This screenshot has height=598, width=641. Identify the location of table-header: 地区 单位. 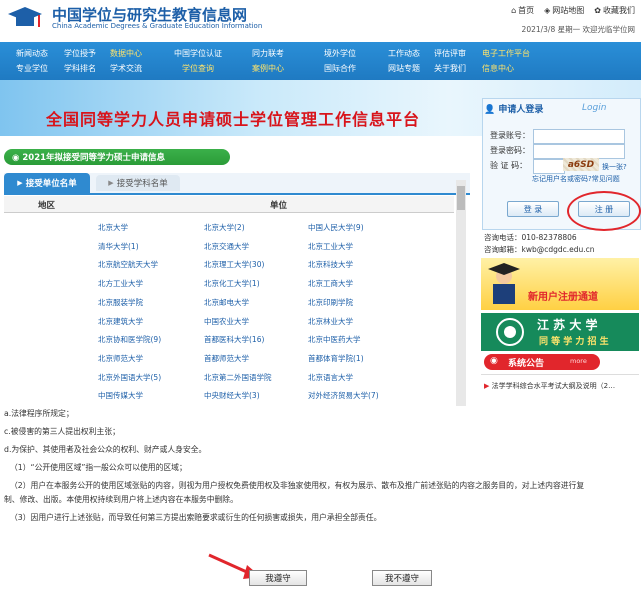
(229, 204).